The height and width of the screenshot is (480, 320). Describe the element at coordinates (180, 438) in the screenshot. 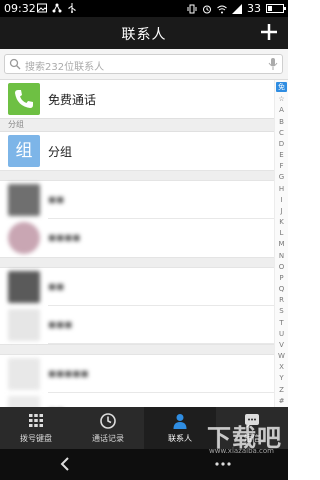

I see `tab-label: 联系人` at that location.